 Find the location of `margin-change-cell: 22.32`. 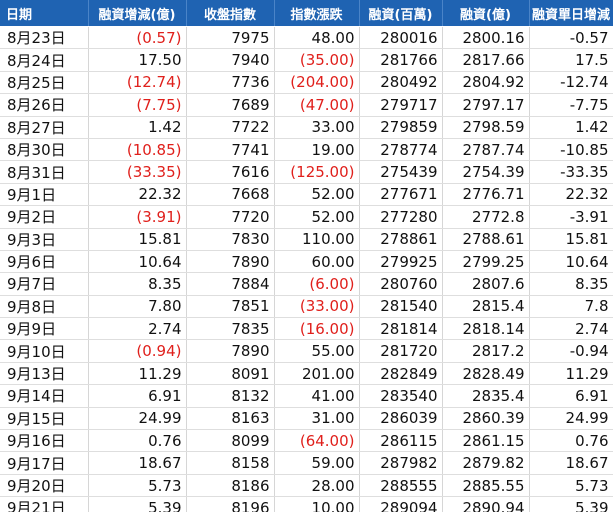

margin-change-cell: 22.32 is located at coordinates (137, 195).